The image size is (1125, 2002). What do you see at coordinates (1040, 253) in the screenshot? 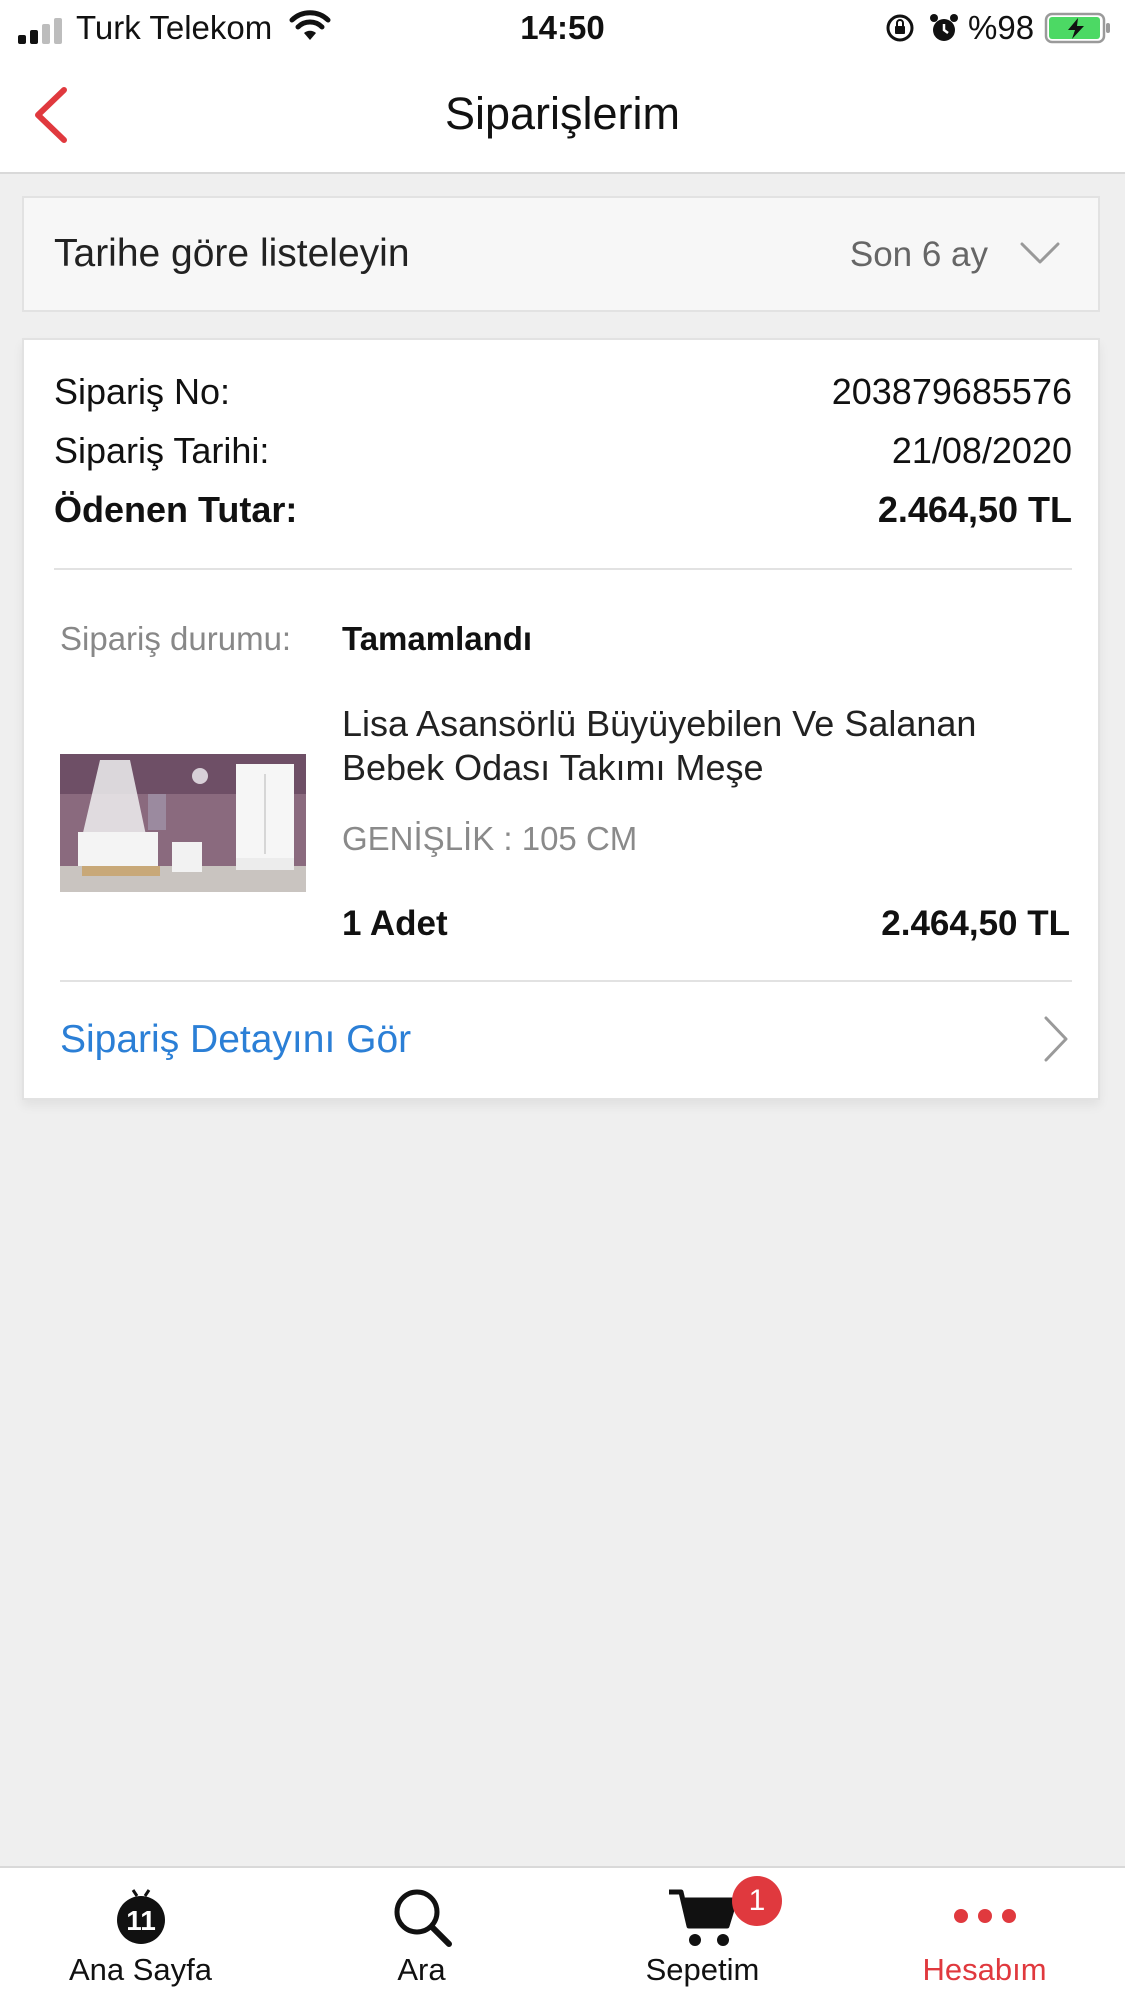
I see `chevron-down-icon` at bounding box center [1040, 253].